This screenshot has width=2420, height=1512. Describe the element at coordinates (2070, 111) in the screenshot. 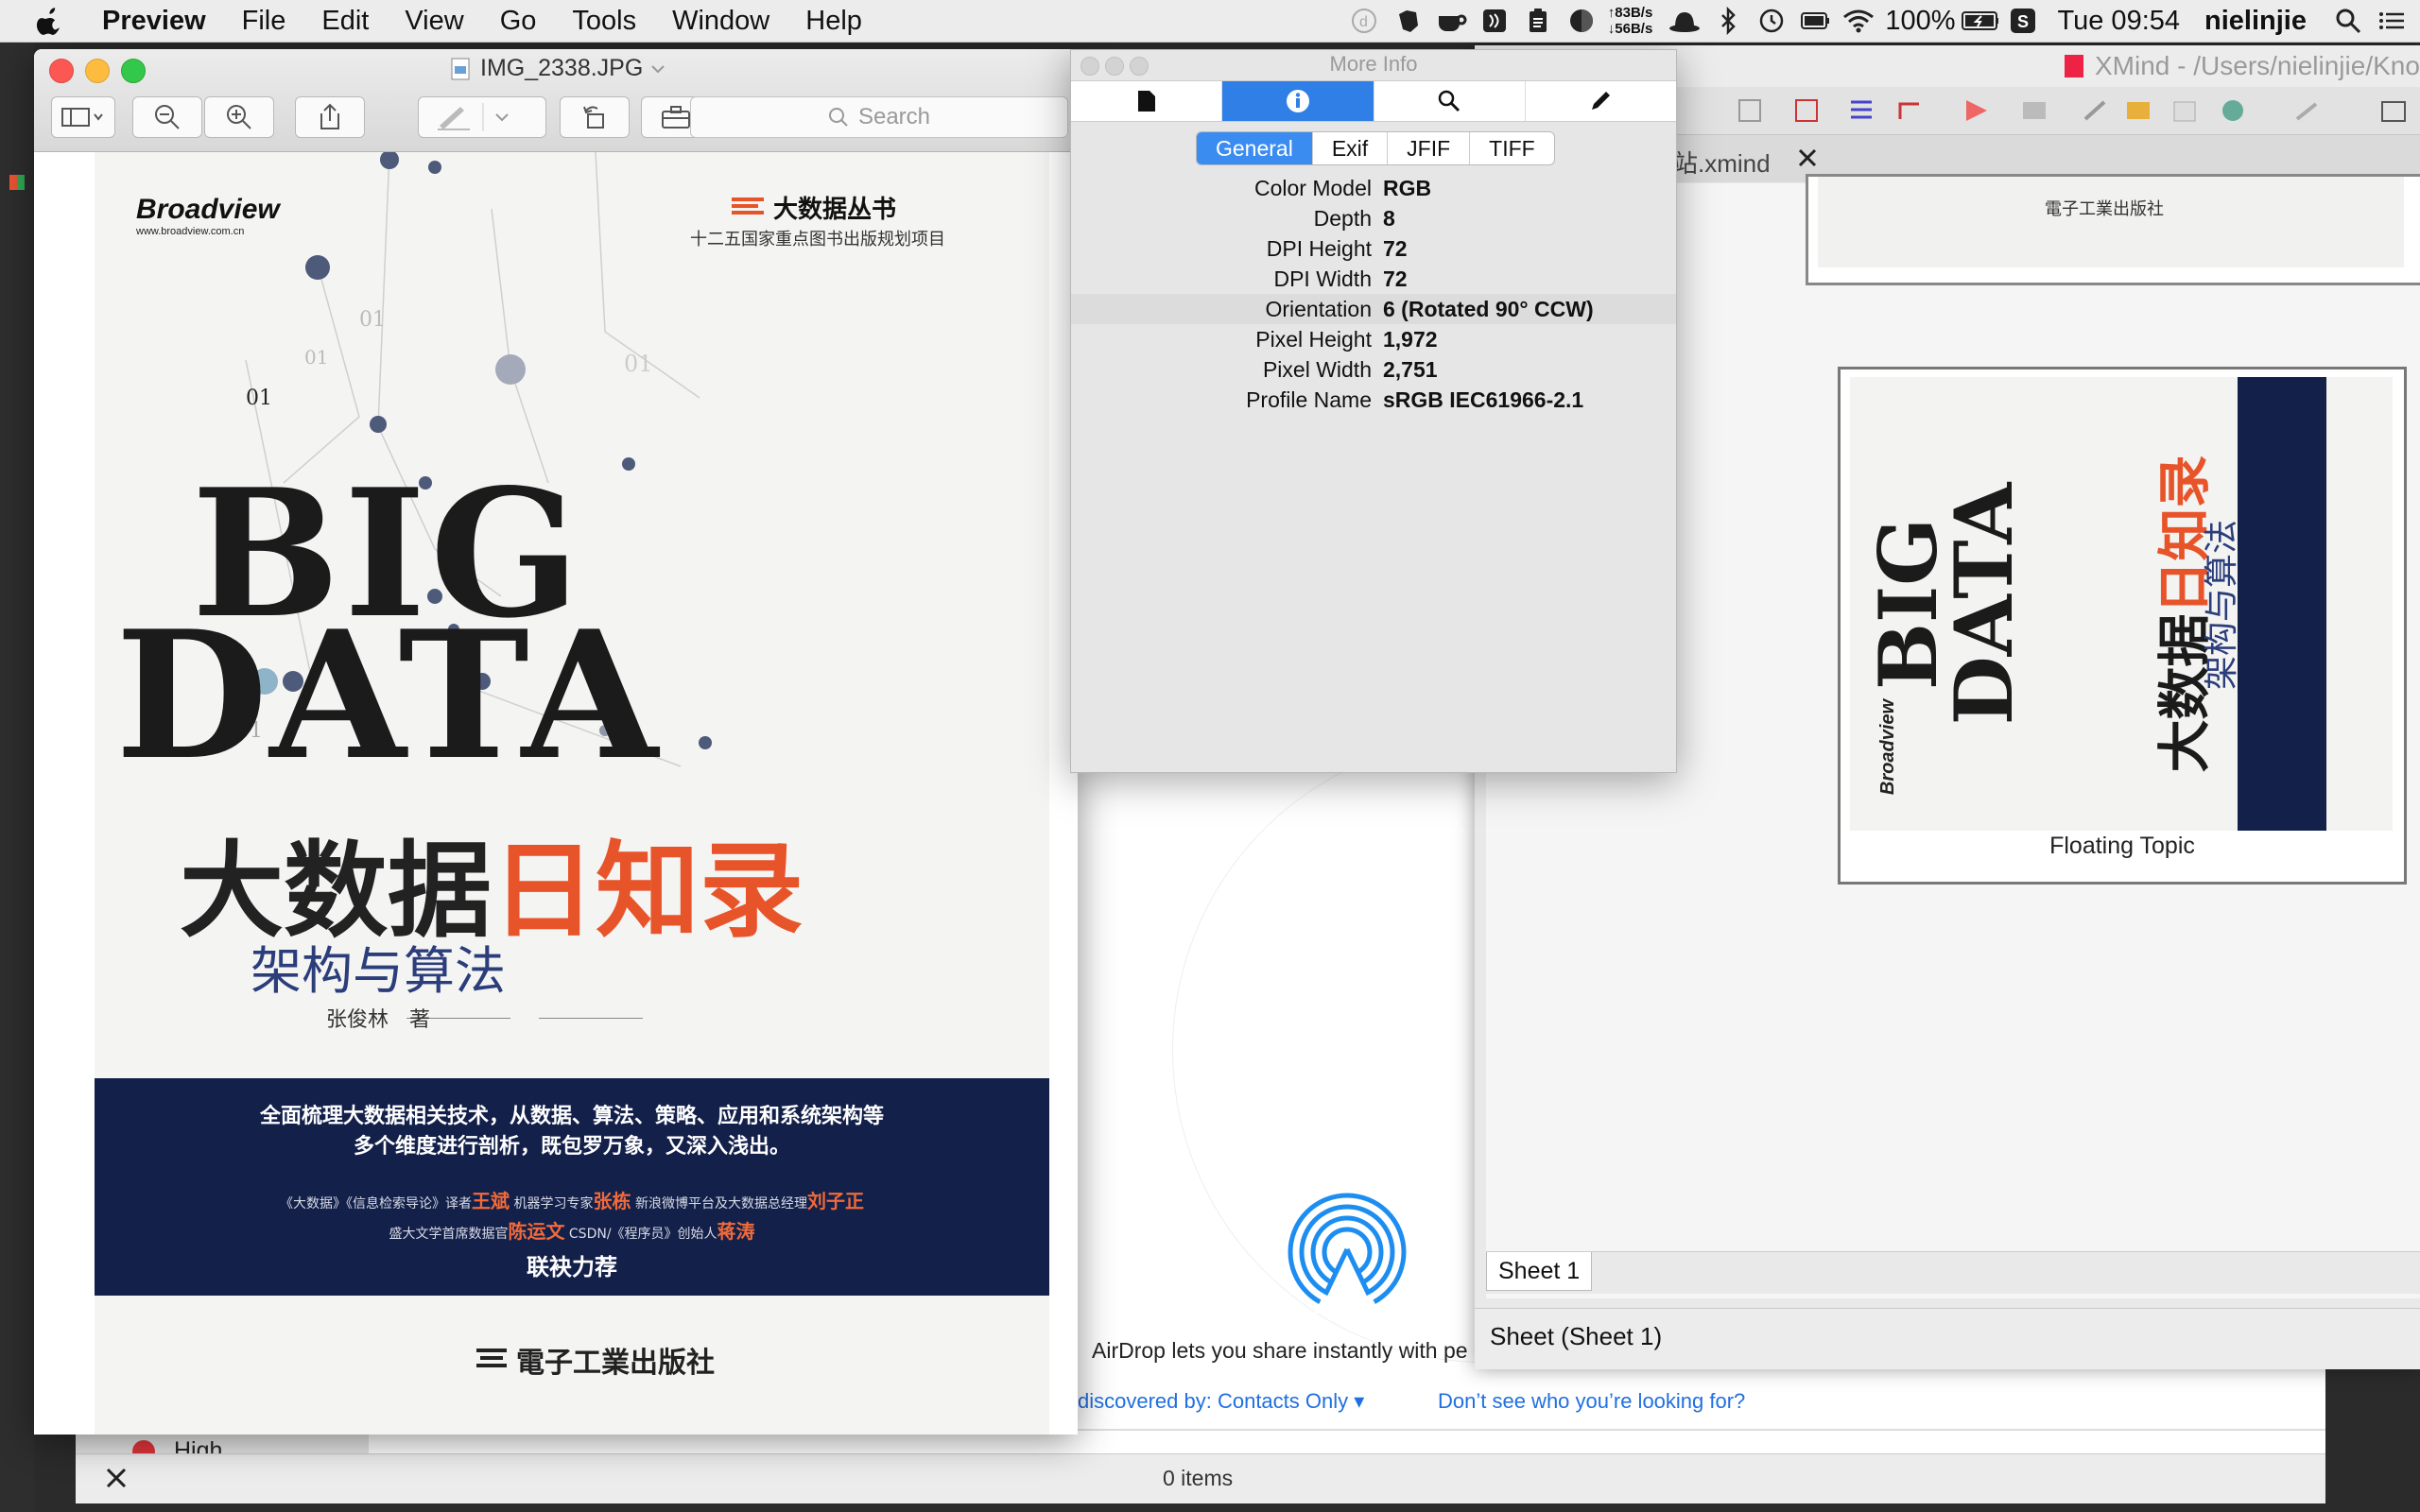

I see `xmind-toolbar-icons` at that location.